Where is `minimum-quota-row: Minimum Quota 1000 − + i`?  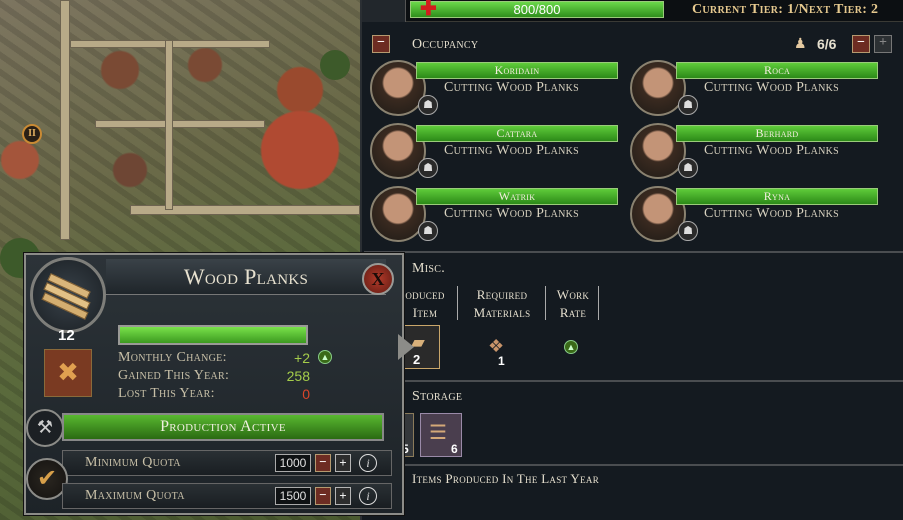
minimum-quota-row: Minimum Quota 1000 − + i is located at coordinates (227, 463).